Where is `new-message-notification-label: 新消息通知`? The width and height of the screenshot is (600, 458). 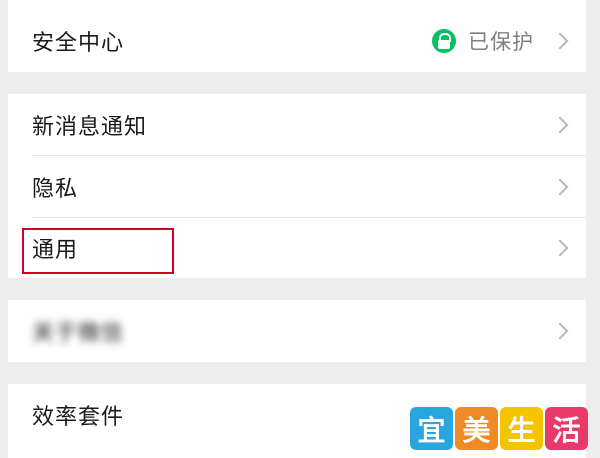 new-message-notification-label: 新消息通知 is located at coordinates (90, 127).